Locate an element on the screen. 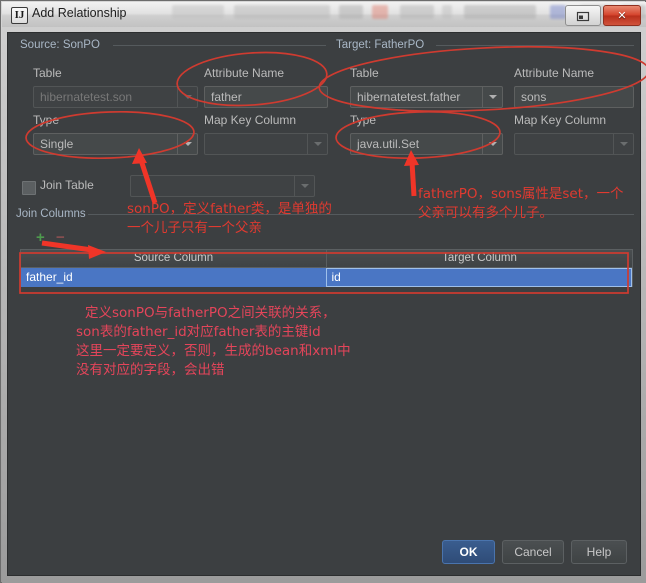 The width and height of the screenshot is (646, 583). source-mapkey-combo is located at coordinates (266, 144).